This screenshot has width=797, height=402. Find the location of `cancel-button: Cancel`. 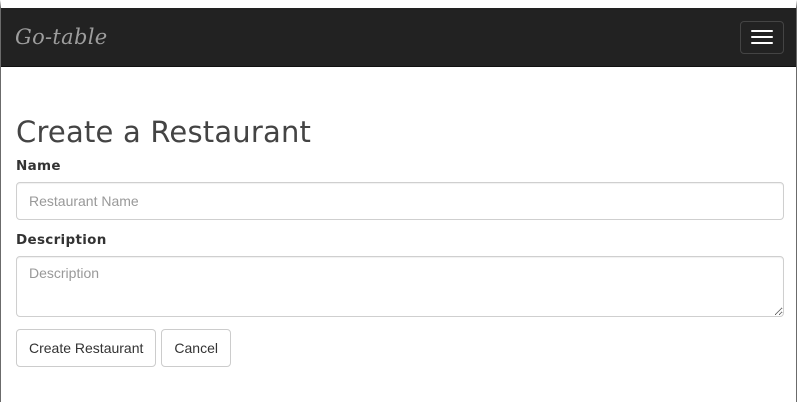

cancel-button: Cancel is located at coordinates (196, 348).